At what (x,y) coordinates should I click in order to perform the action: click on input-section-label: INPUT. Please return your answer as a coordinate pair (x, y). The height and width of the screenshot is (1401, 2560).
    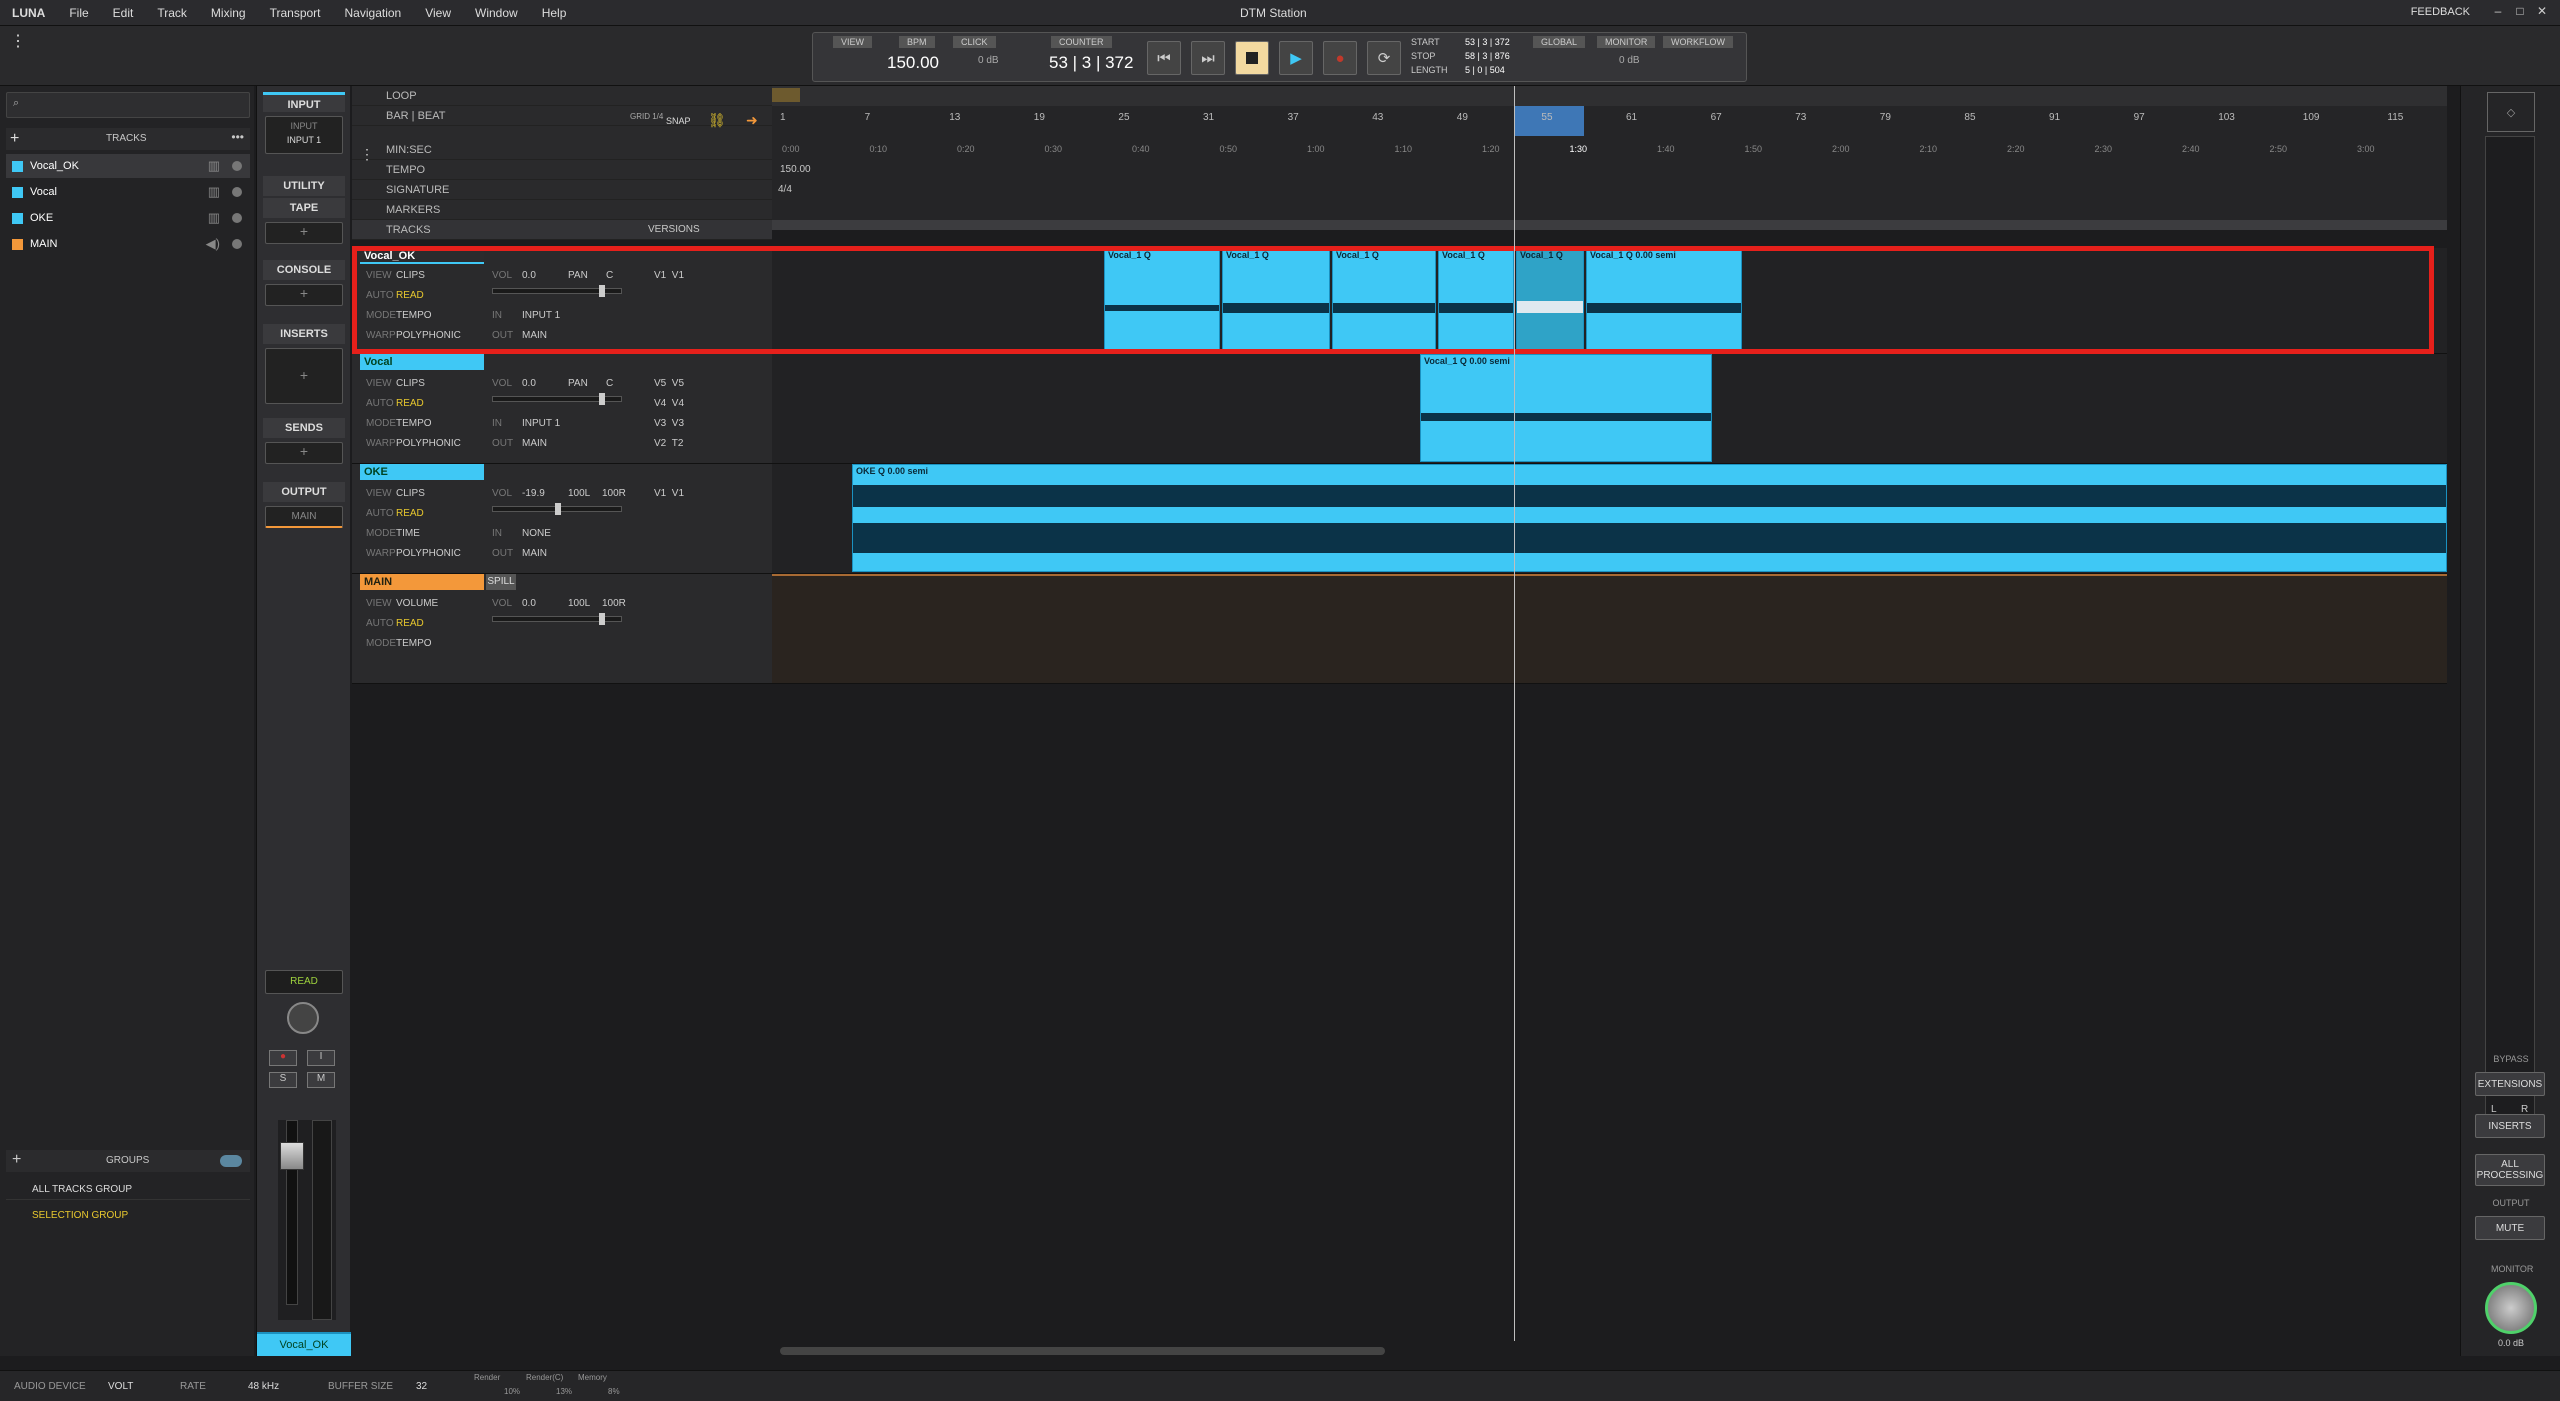
    Looking at the image, I should click on (304, 102).